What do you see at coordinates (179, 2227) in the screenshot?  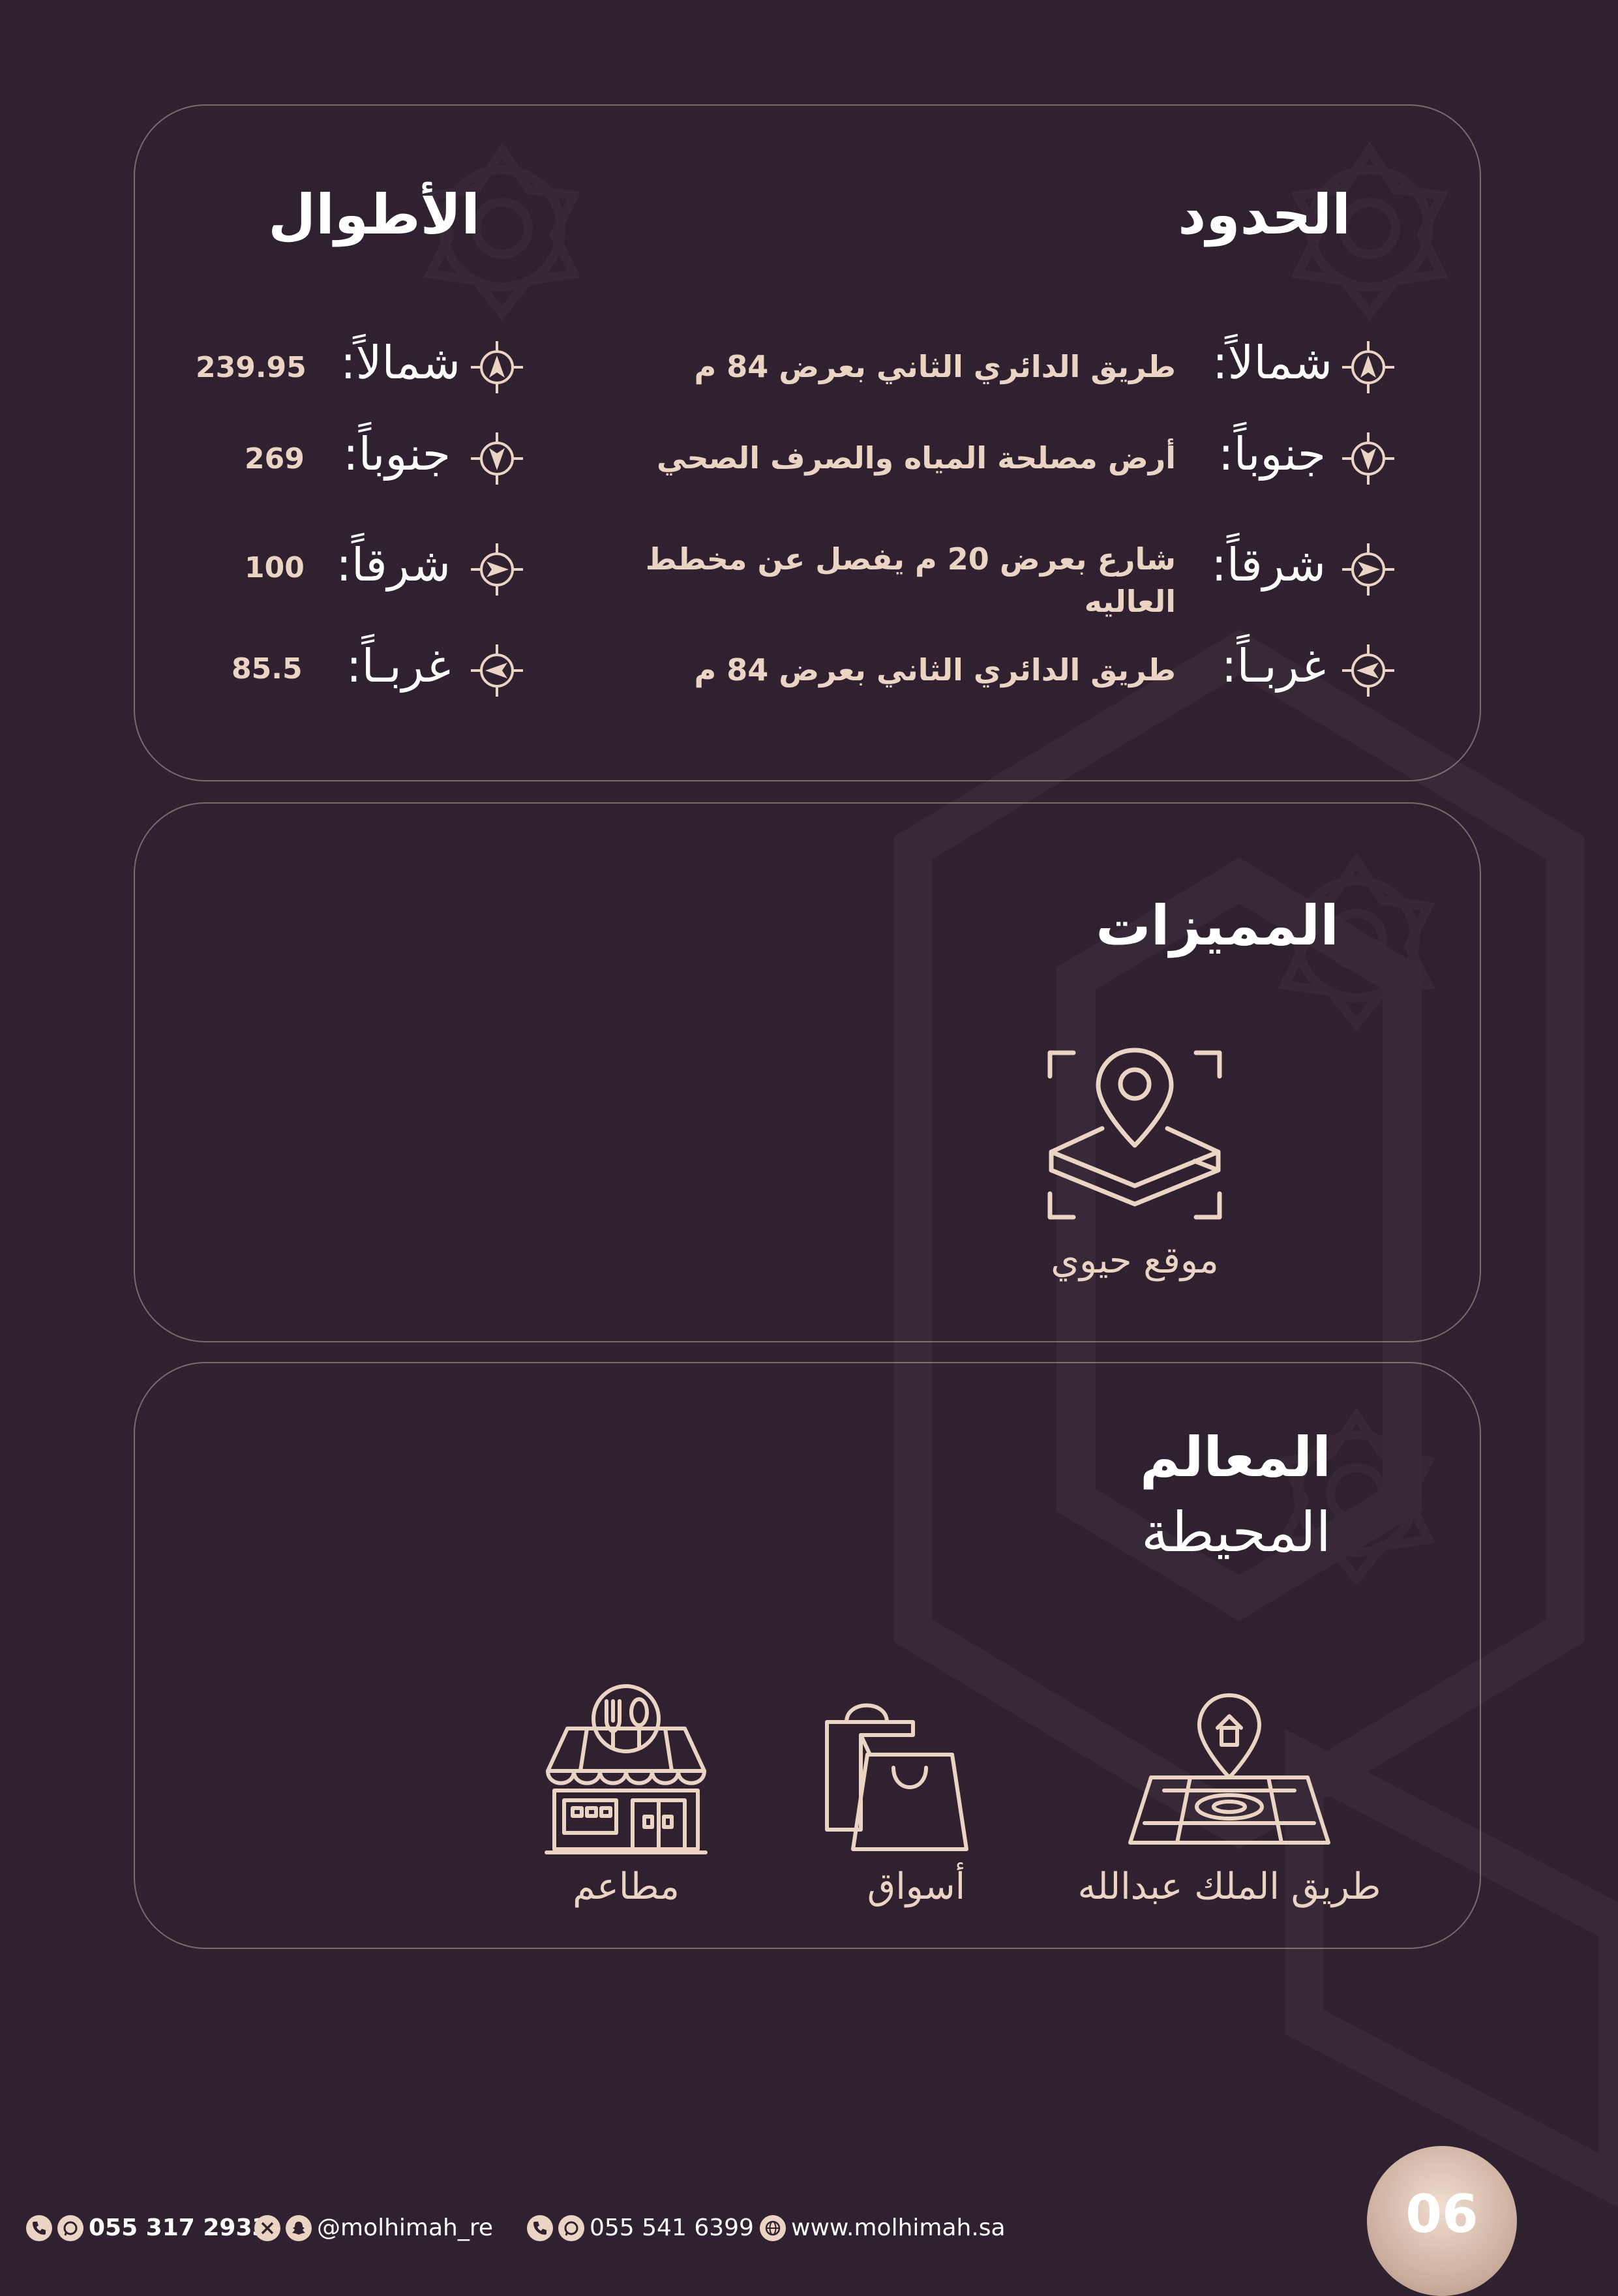 I see `footer-phone-1-text: 055 317 2933` at bounding box center [179, 2227].